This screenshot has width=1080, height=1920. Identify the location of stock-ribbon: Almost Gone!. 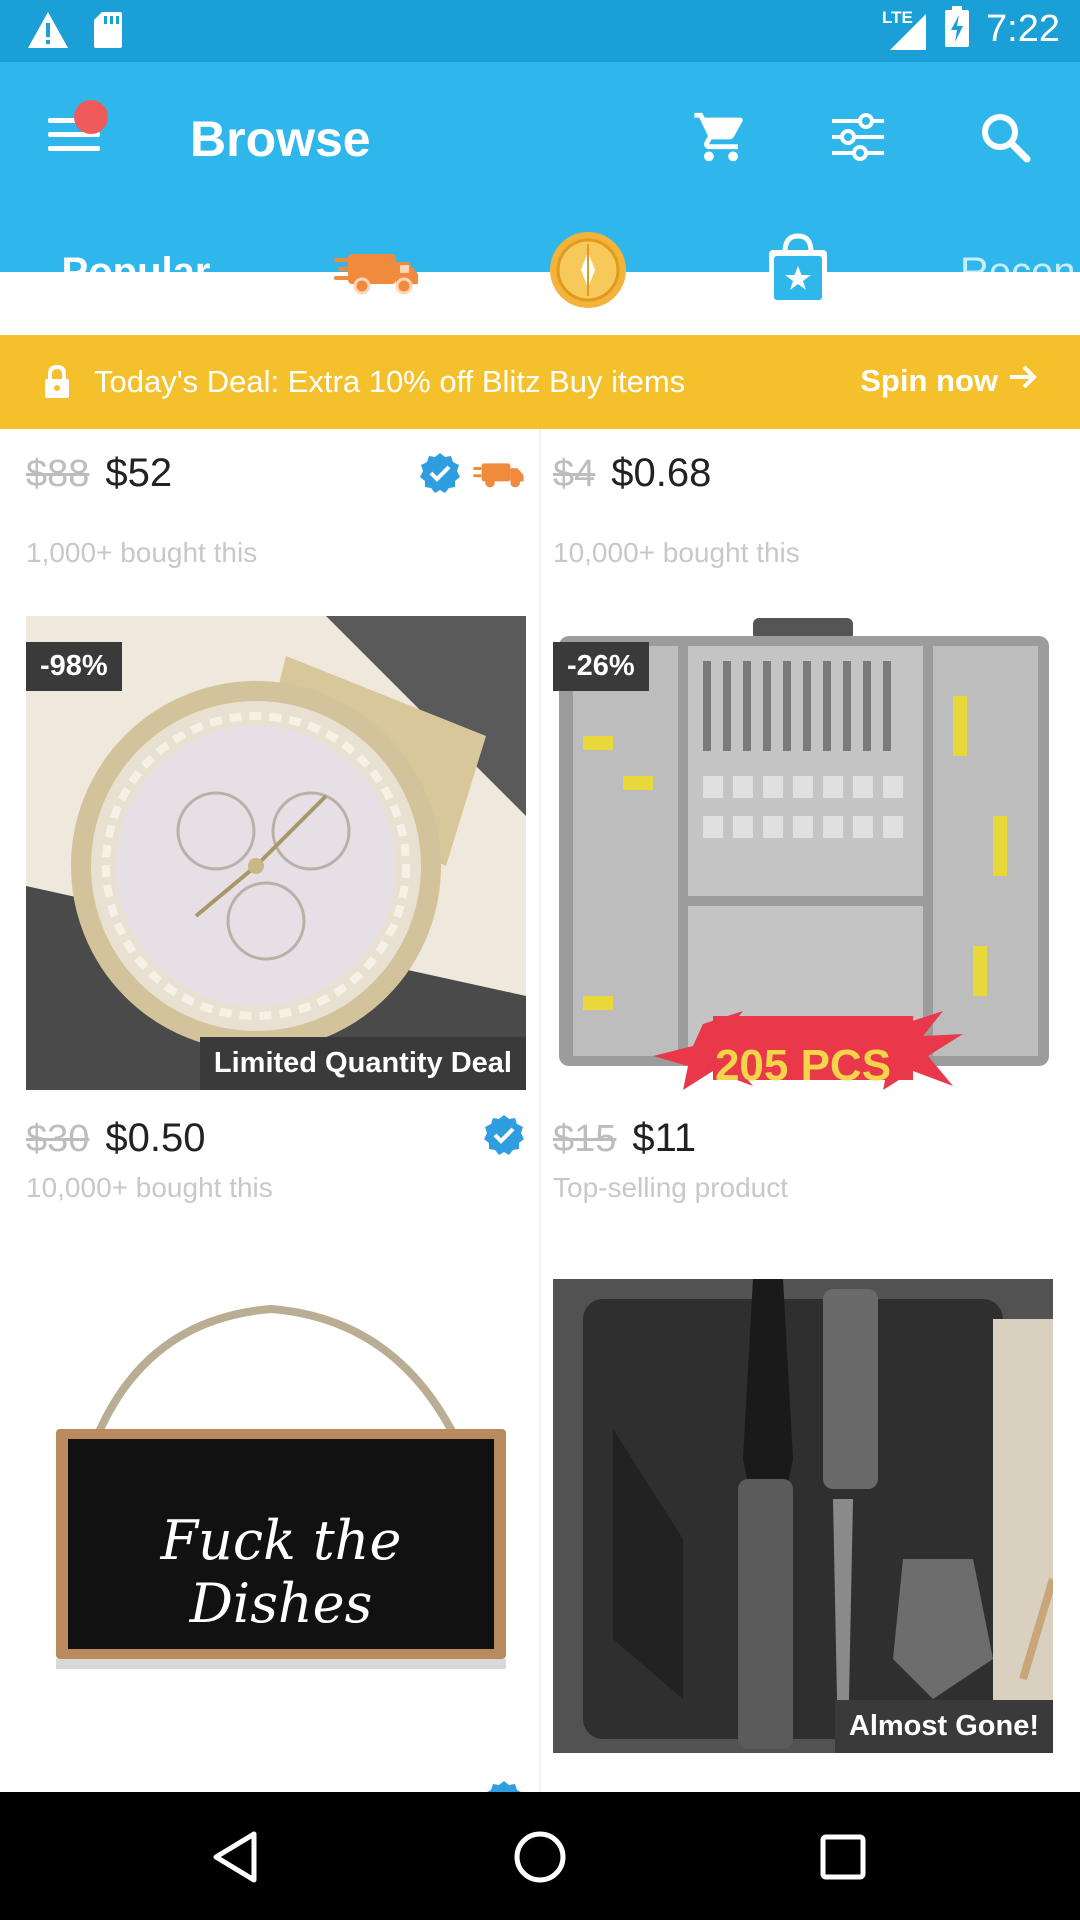
(943, 1726).